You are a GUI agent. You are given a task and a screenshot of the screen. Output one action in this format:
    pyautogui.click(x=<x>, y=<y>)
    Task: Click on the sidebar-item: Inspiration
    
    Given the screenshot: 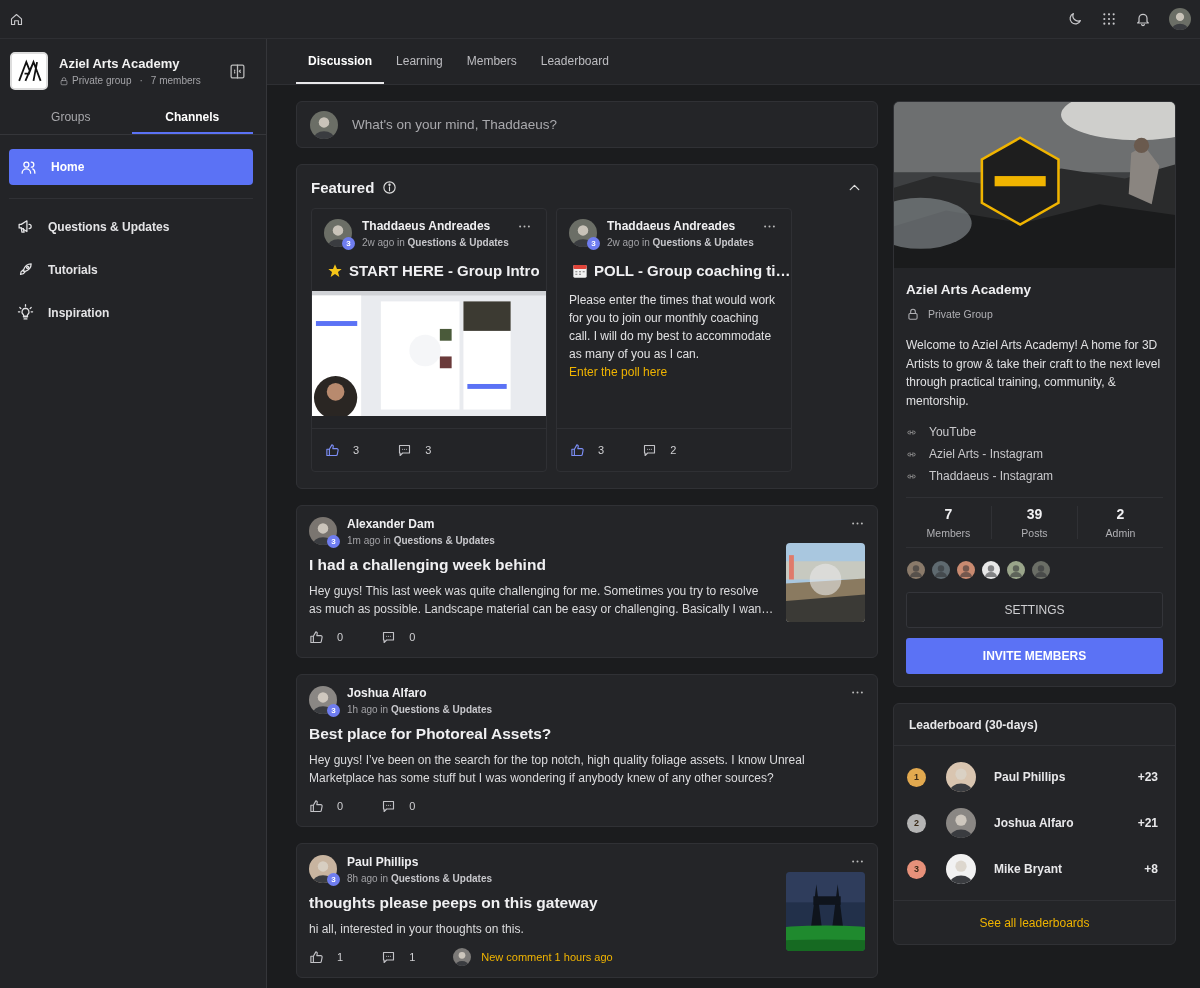 What is the action you would take?
    pyautogui.click(x=131, y=312)
    